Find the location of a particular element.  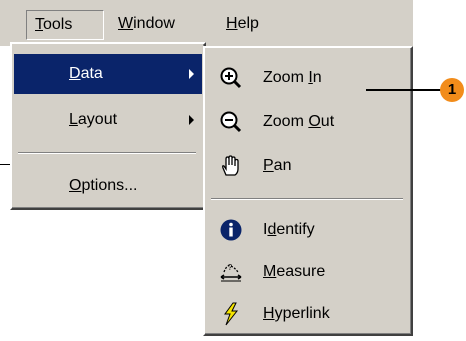

measure-icon: ? is located at coordinates (231, 272).